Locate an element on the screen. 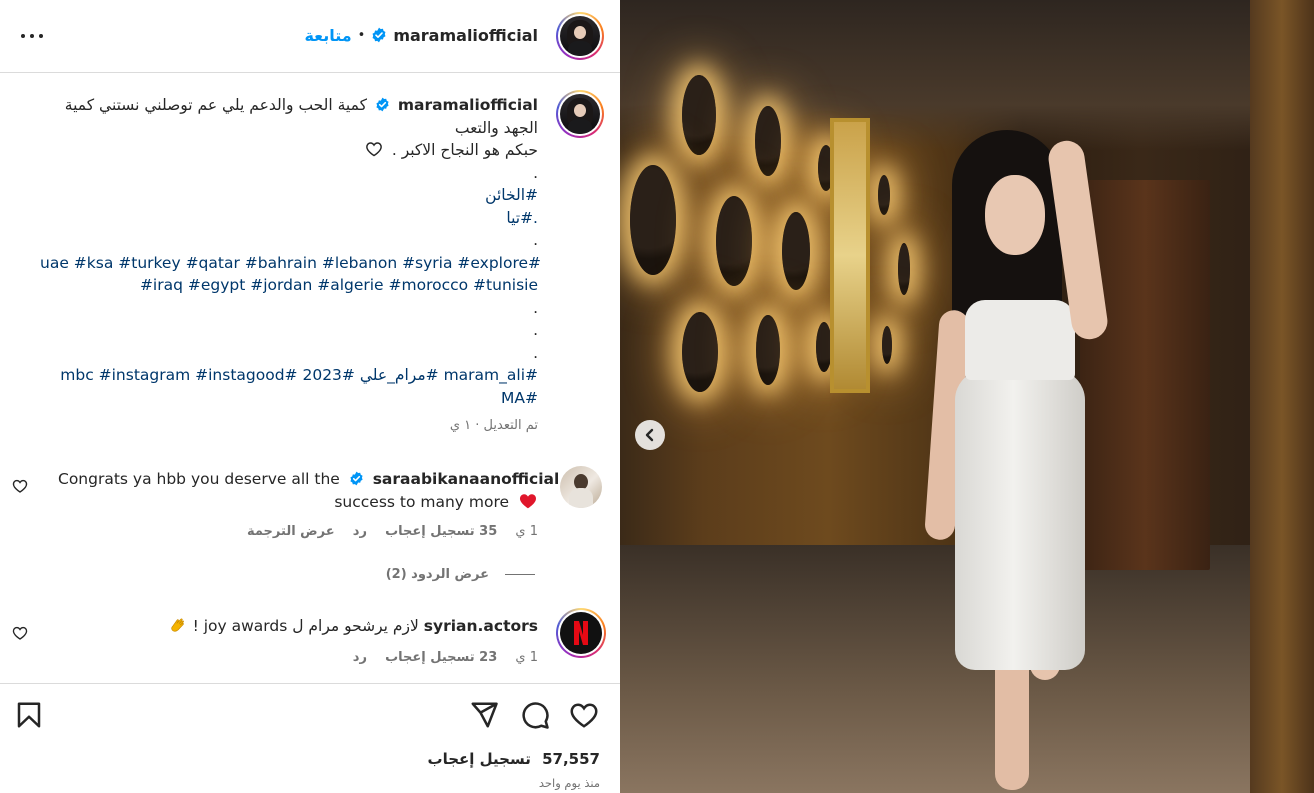  comment-icon is located at coordinates (535, 715).